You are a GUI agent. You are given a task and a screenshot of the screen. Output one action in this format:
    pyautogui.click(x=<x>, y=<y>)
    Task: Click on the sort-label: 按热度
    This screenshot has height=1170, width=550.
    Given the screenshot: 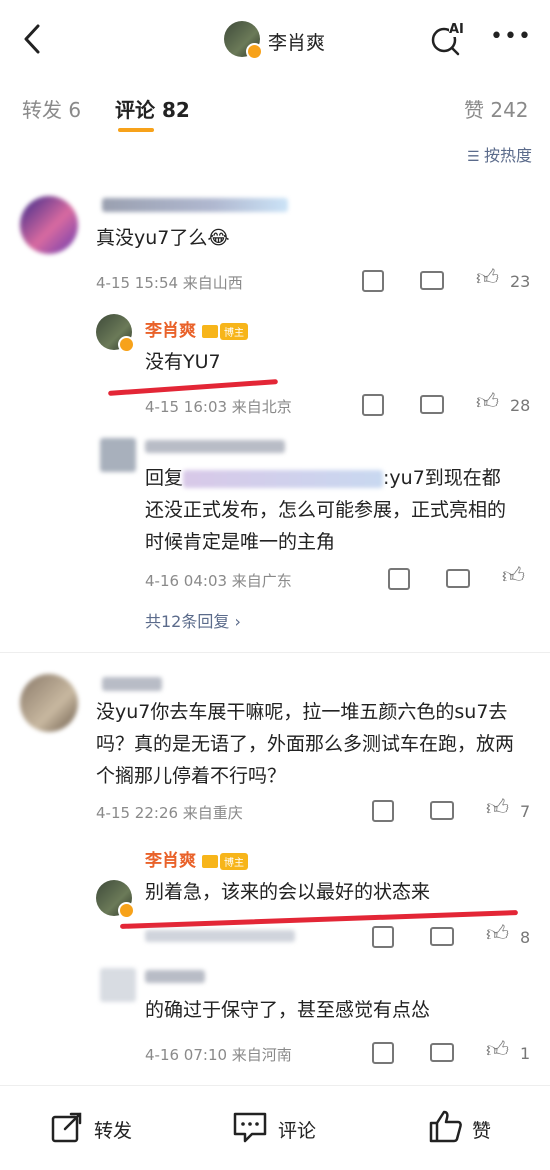 What is the action you would take?
    pyautogui.click(x=507, y=155)
    